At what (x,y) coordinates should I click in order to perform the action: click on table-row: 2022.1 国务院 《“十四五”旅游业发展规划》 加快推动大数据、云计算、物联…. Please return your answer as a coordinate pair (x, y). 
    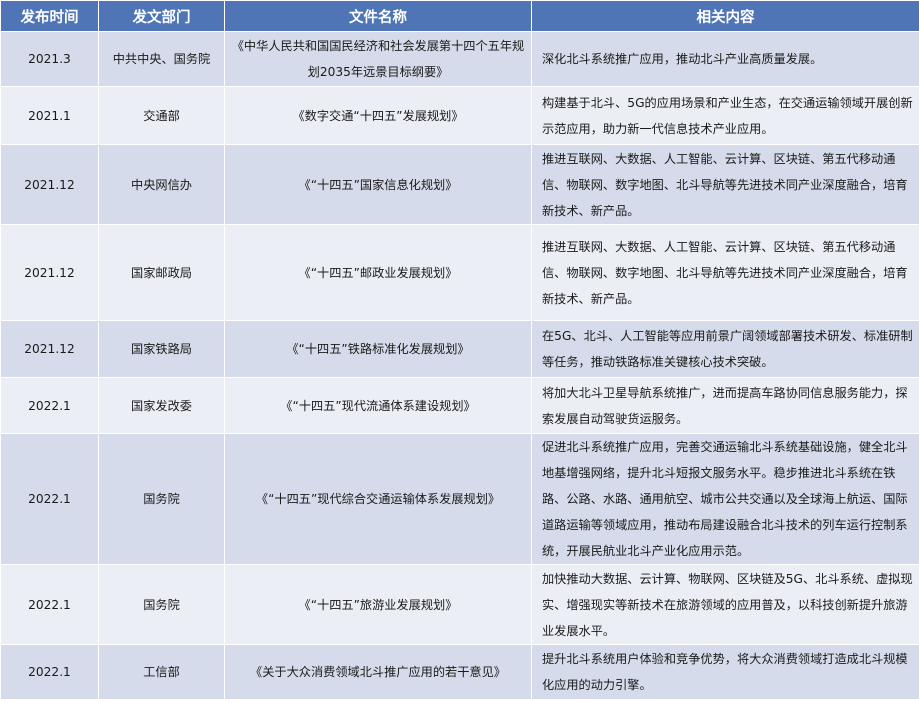
    Looking at the image, I should click on (459, 604).